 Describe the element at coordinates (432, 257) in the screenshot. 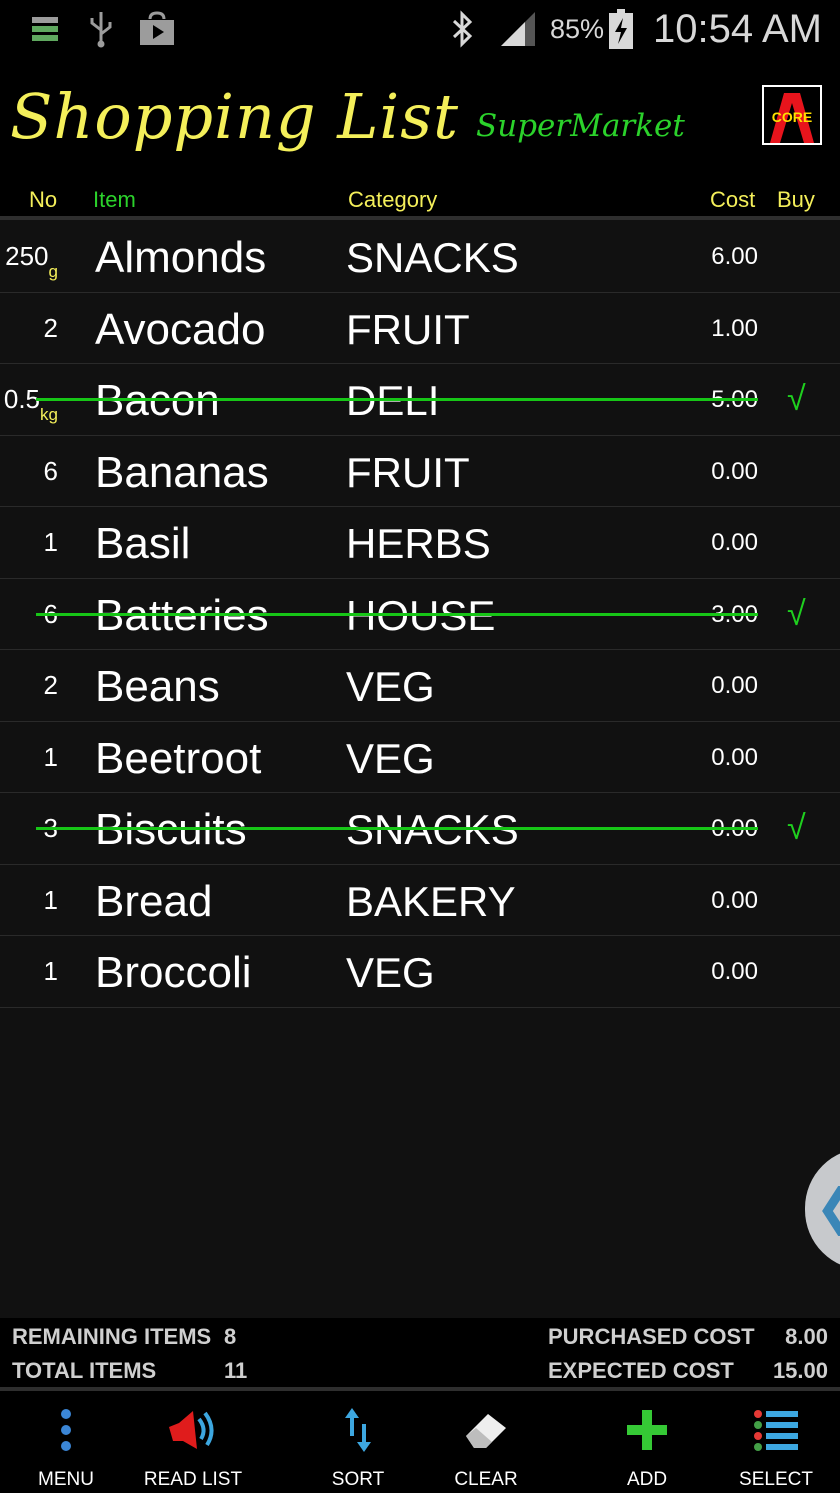

I see `item-category: SNACKS` at that location.